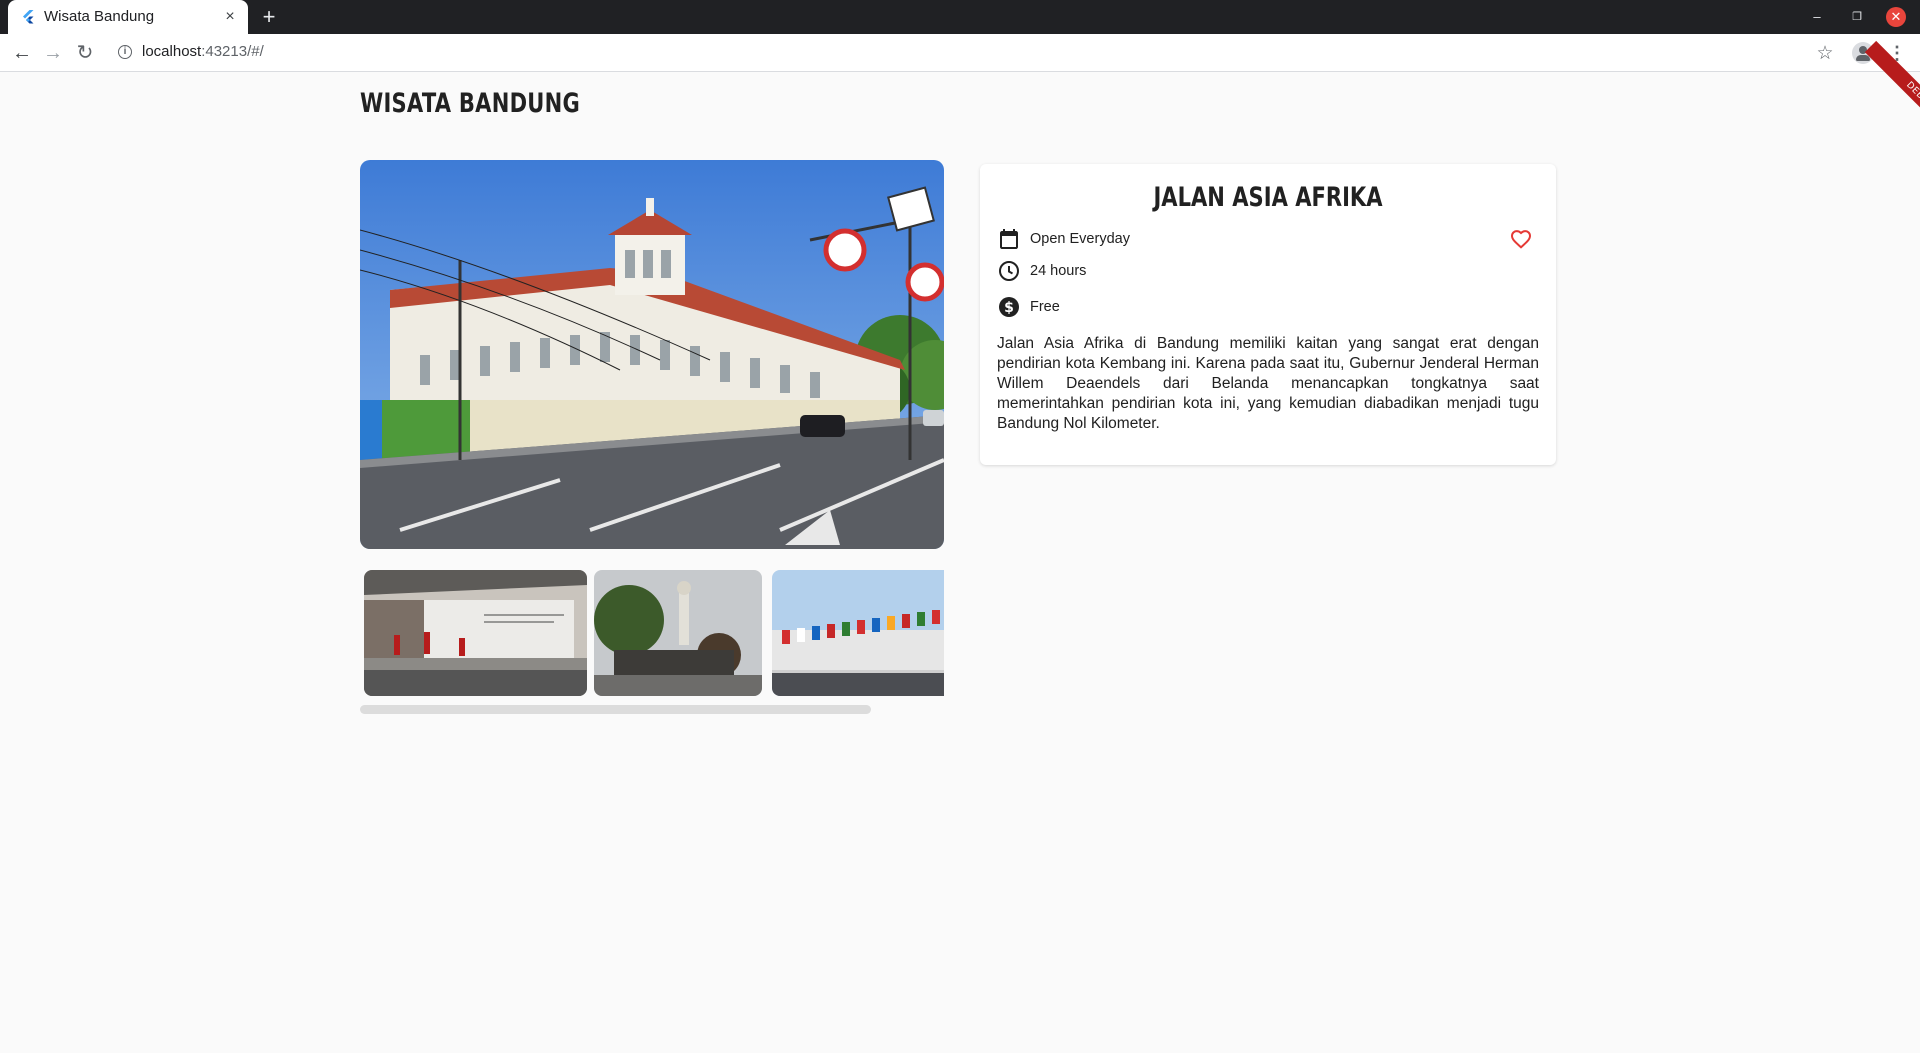  I want to click on money-icon: $, so click(1009, 307).